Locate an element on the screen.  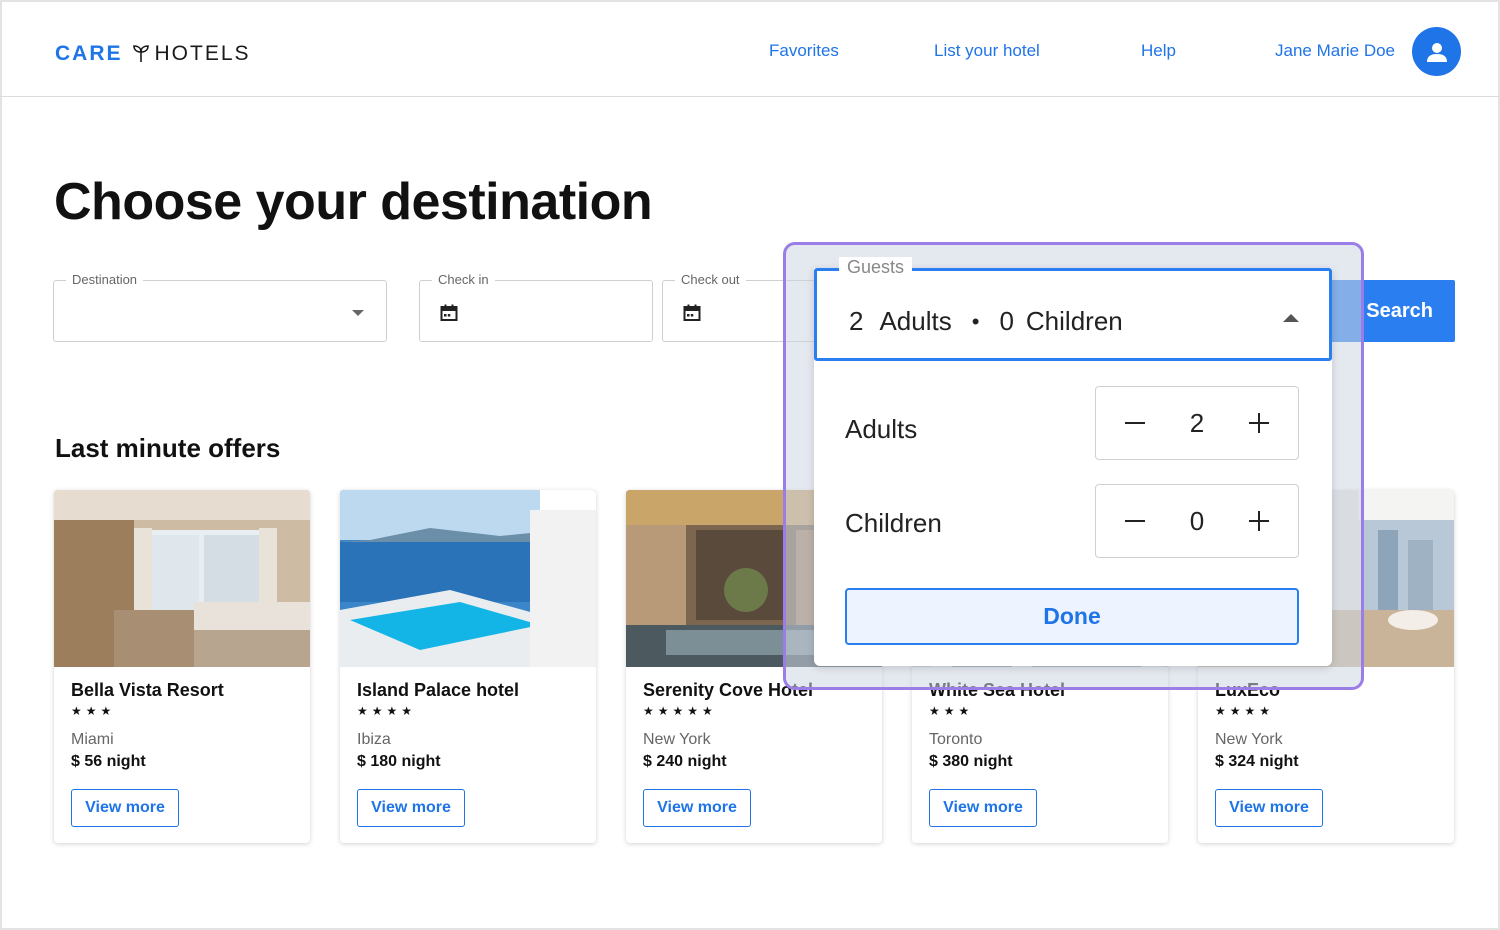
hotel-price: $ 324 night is located at coordinates (1257, 761).